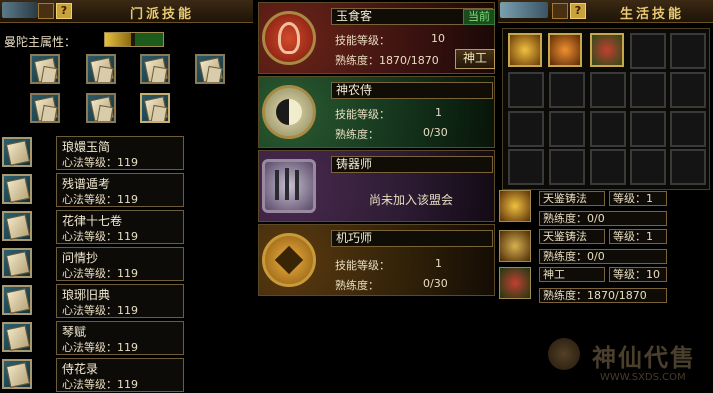 The image size is (713, 393). Describe the element at coordinates (40, 42) in the screenshot. I see `attribute-label: 曼陀主属性：` at that location.